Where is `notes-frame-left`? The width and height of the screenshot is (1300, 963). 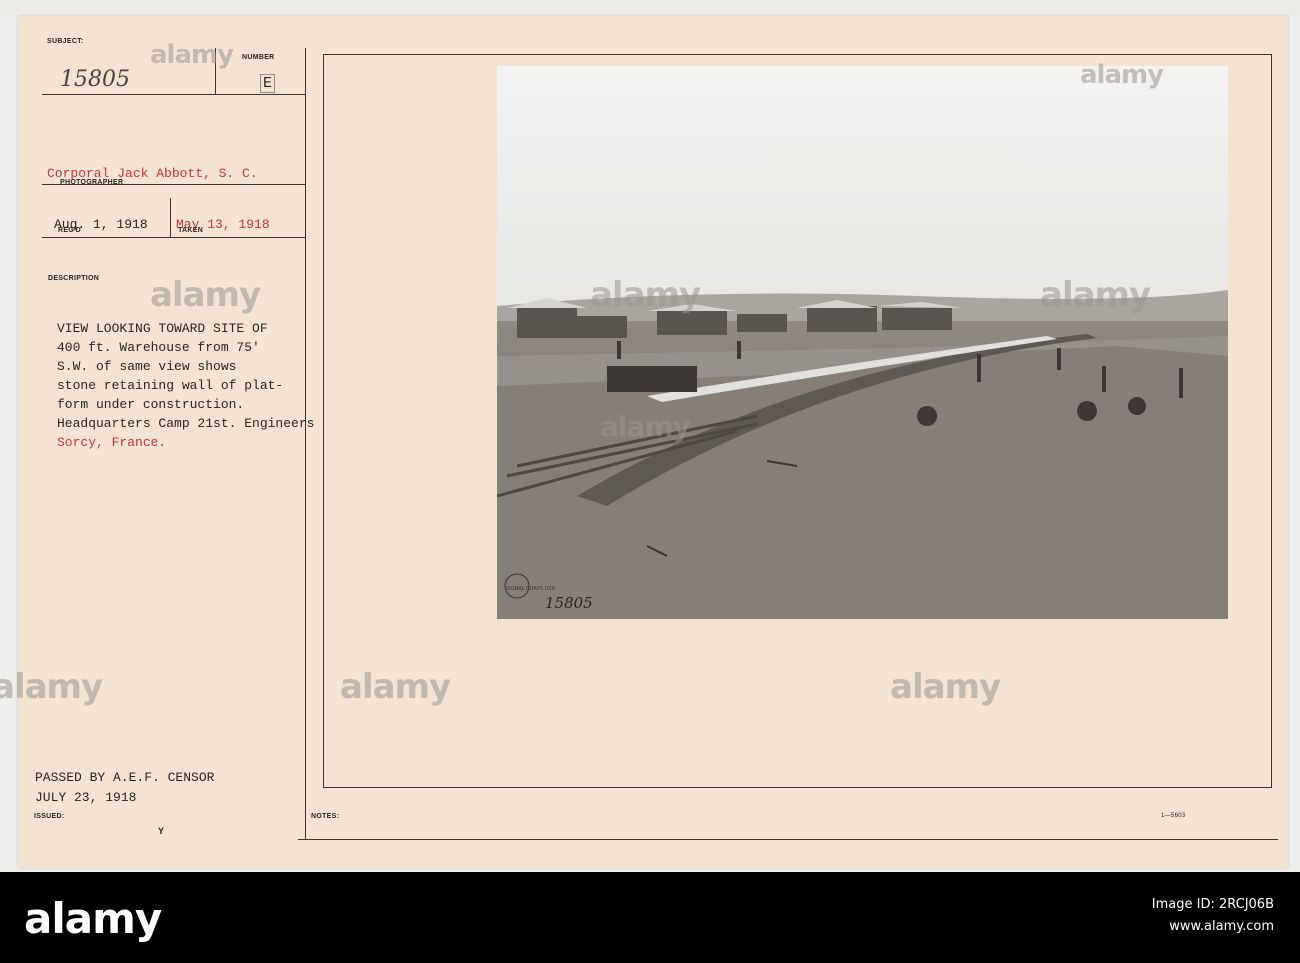
notes-frame-left is located at coordinates (323, 420).